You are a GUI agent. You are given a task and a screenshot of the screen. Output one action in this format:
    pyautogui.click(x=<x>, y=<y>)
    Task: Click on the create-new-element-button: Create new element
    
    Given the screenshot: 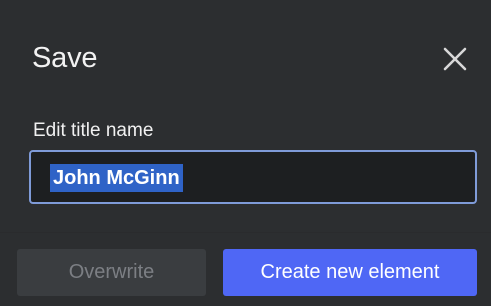 What is the action you would take?
    pyautogui.click(x=350, y=272)
    